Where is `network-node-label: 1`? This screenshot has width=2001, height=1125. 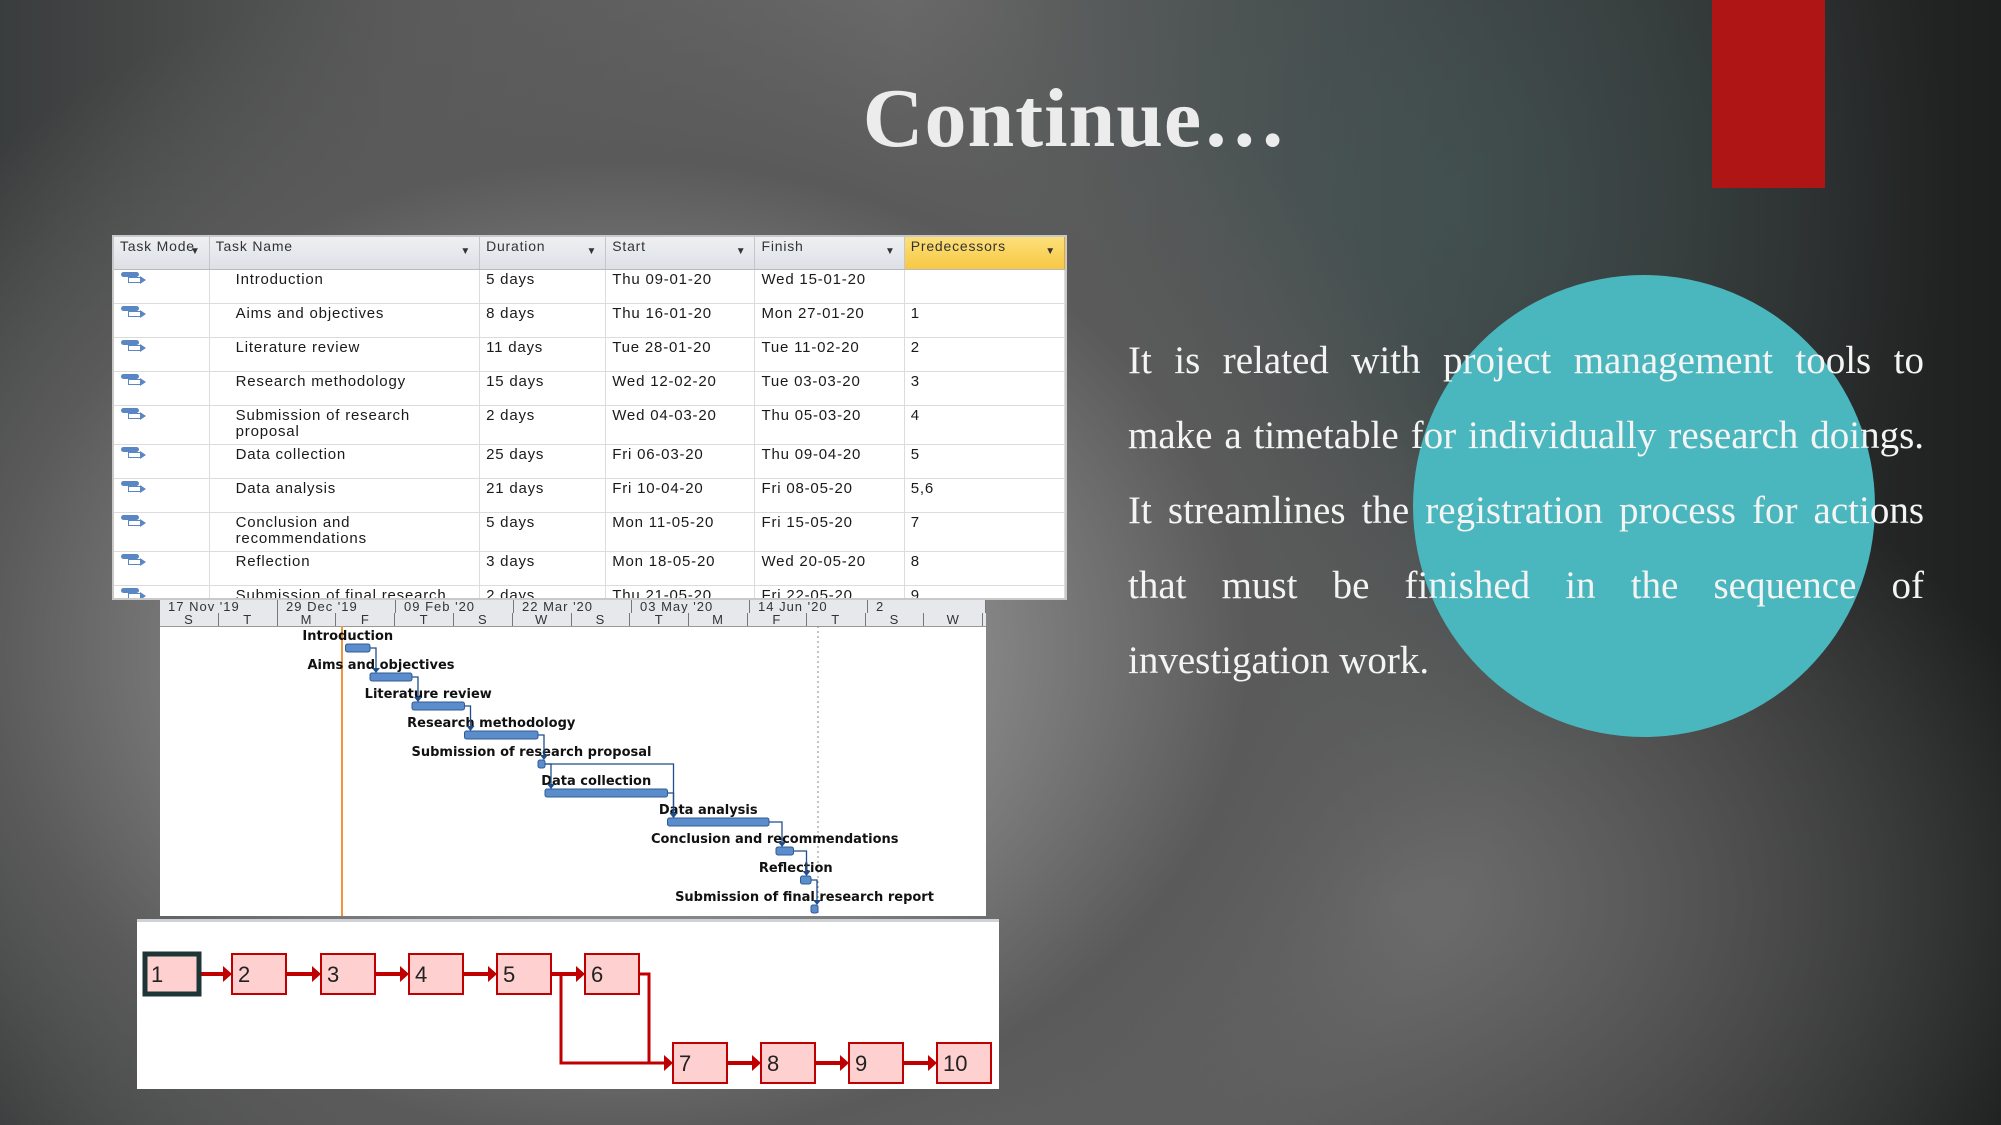
network-node-label: 1 is located at coordinates (157, 974).